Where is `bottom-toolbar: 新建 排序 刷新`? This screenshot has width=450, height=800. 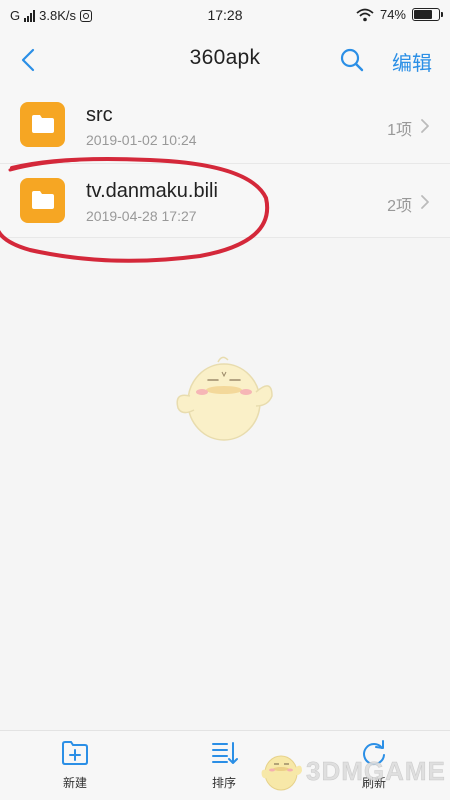
bottom-toolbar: 新建 排序 刷新 is located at coordinates (225, 765).